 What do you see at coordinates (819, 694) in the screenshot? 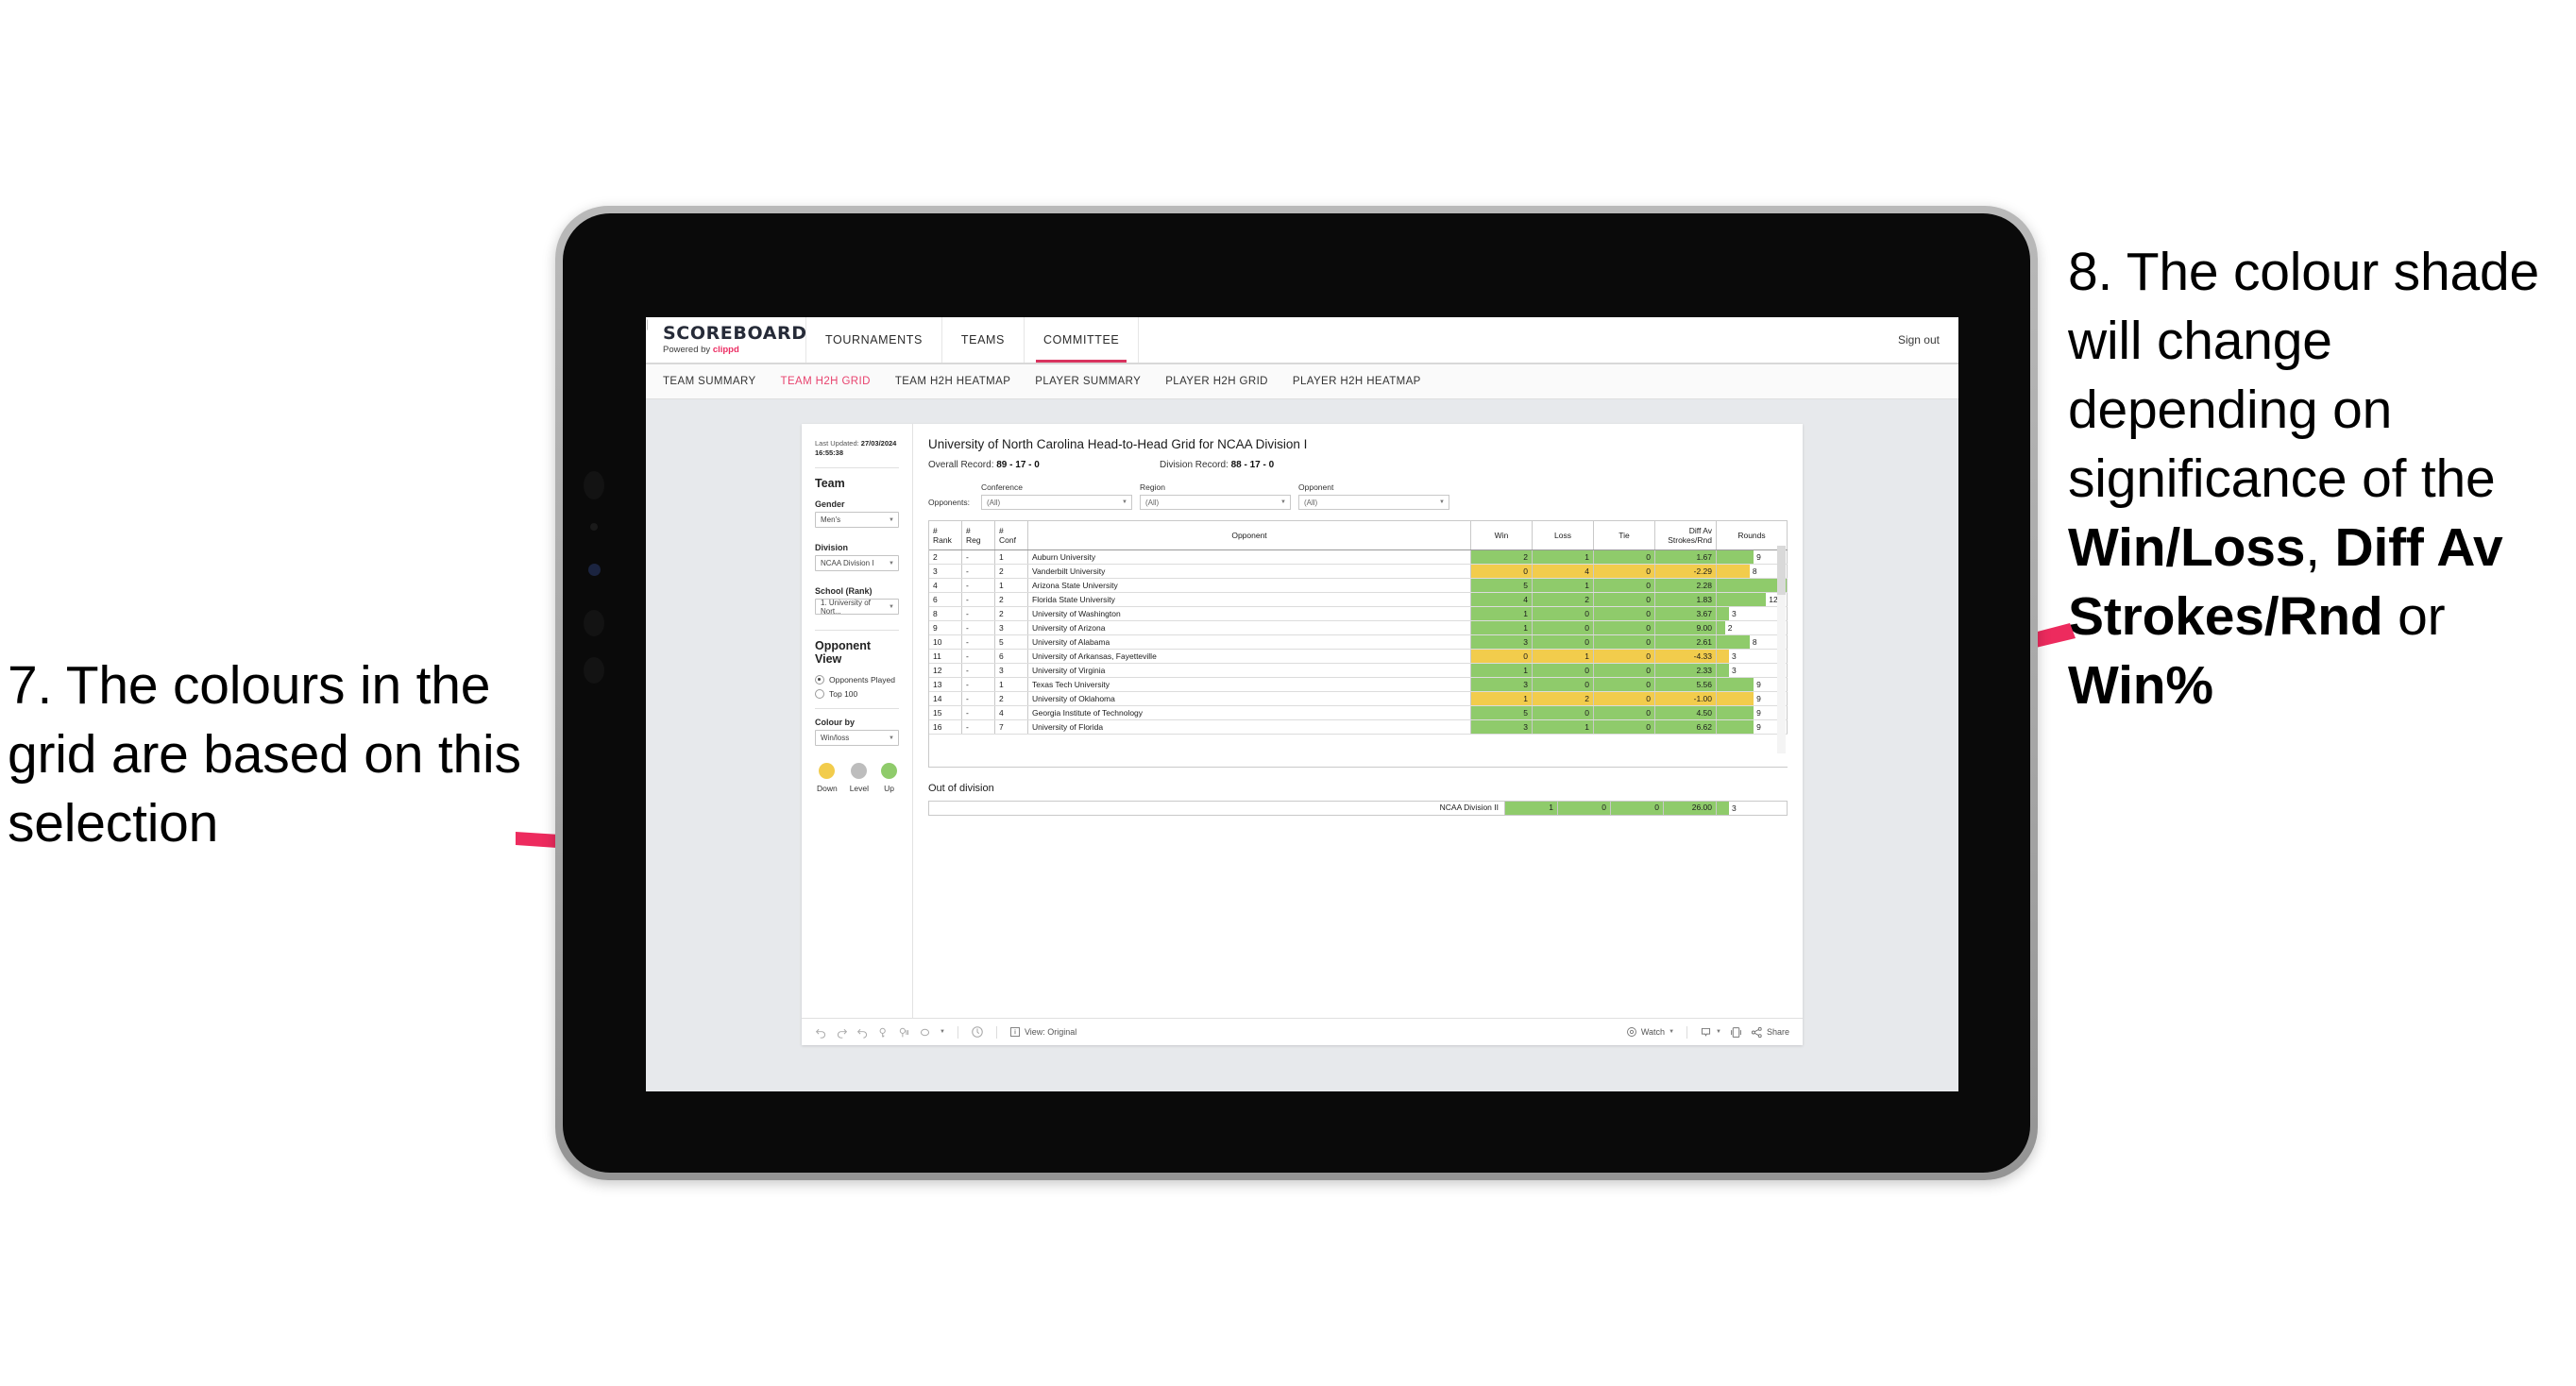
I see `radio-unselected-icon` at bounding box center [819, 694].